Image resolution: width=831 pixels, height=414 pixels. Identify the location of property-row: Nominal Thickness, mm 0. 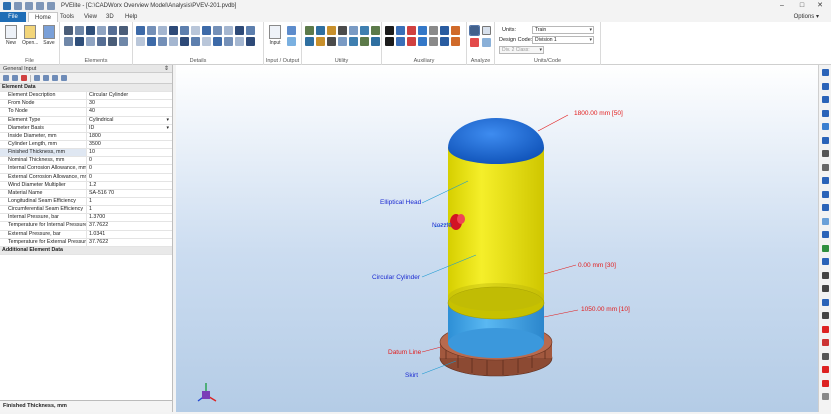
(86, 161).